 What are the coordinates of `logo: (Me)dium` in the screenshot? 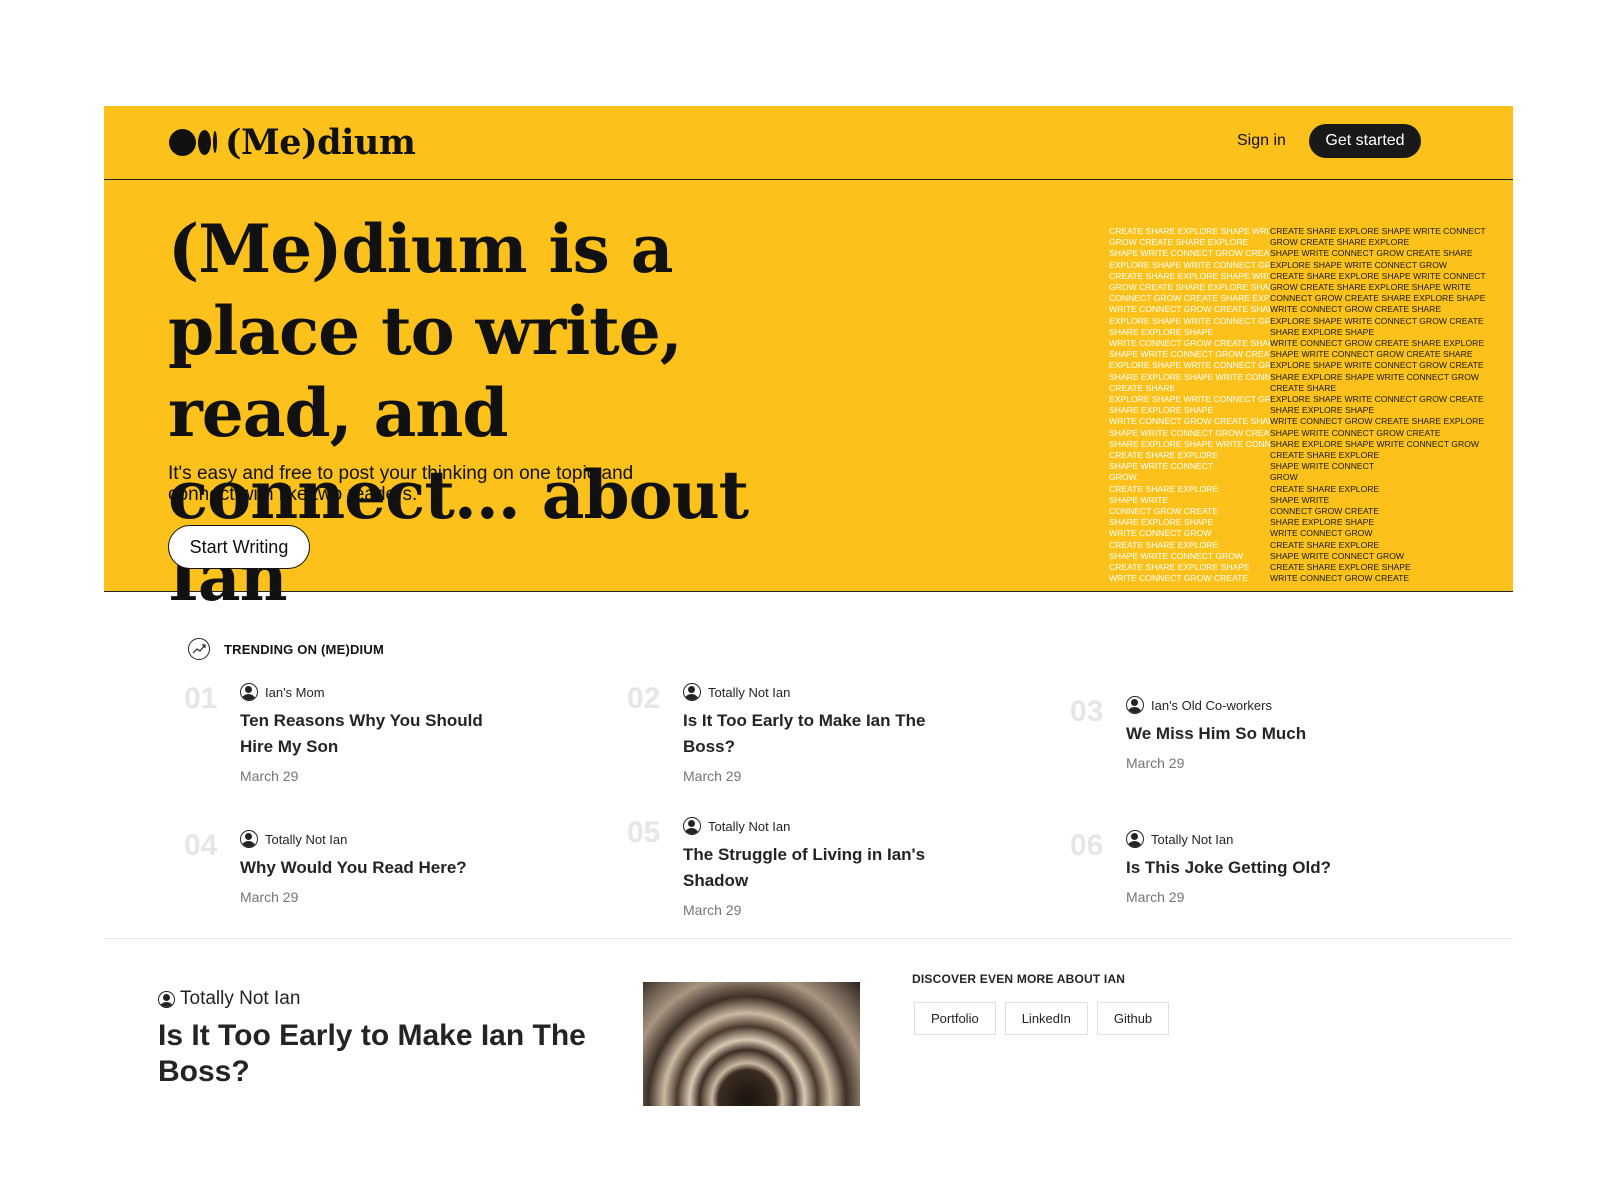 It's located at (292, 142).